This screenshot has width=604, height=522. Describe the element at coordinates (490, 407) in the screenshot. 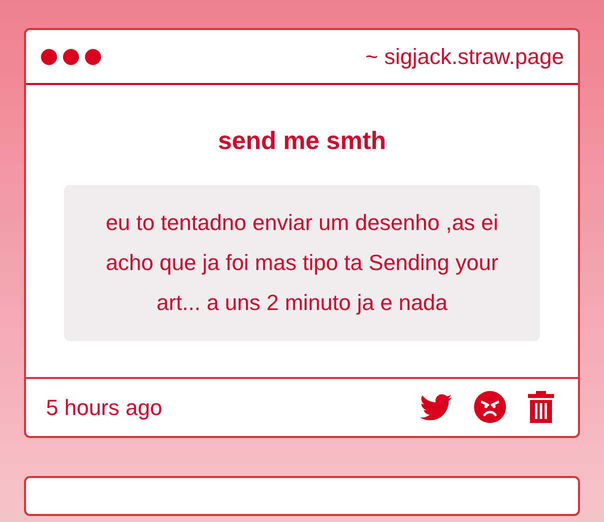

I see `angry-face-icon` at that location.